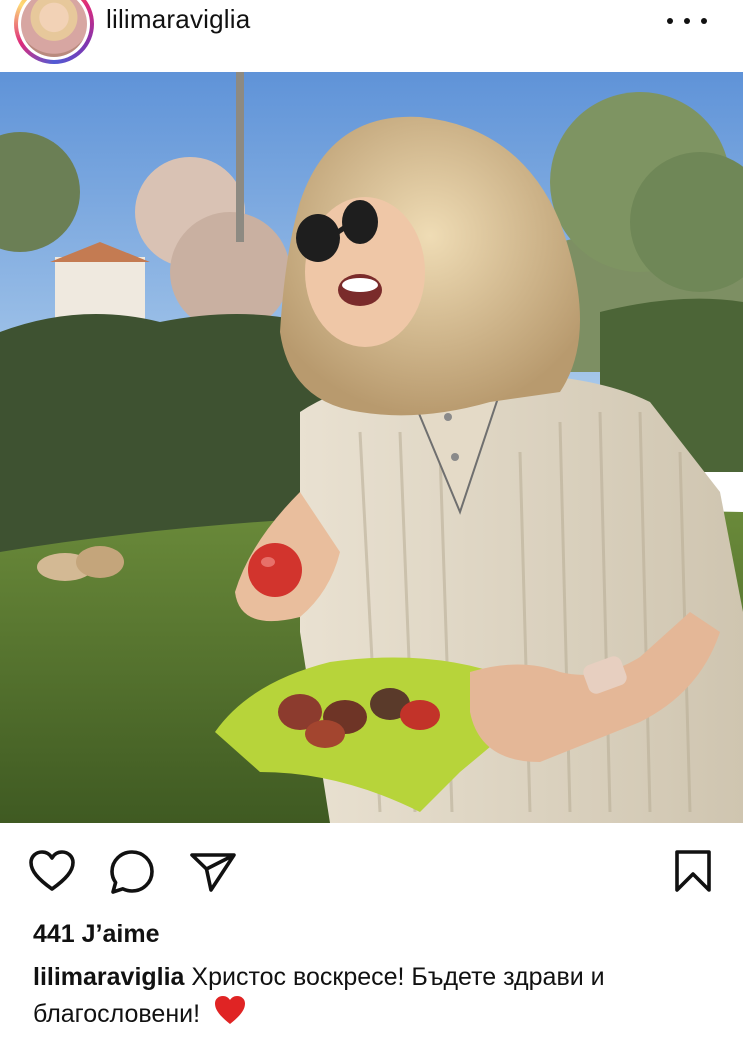 Image resolution: width=743 pixels, height=1045 pixels. Describe the element at coordinates (54, 28) in the screenshot. I see `avatar` at that location.